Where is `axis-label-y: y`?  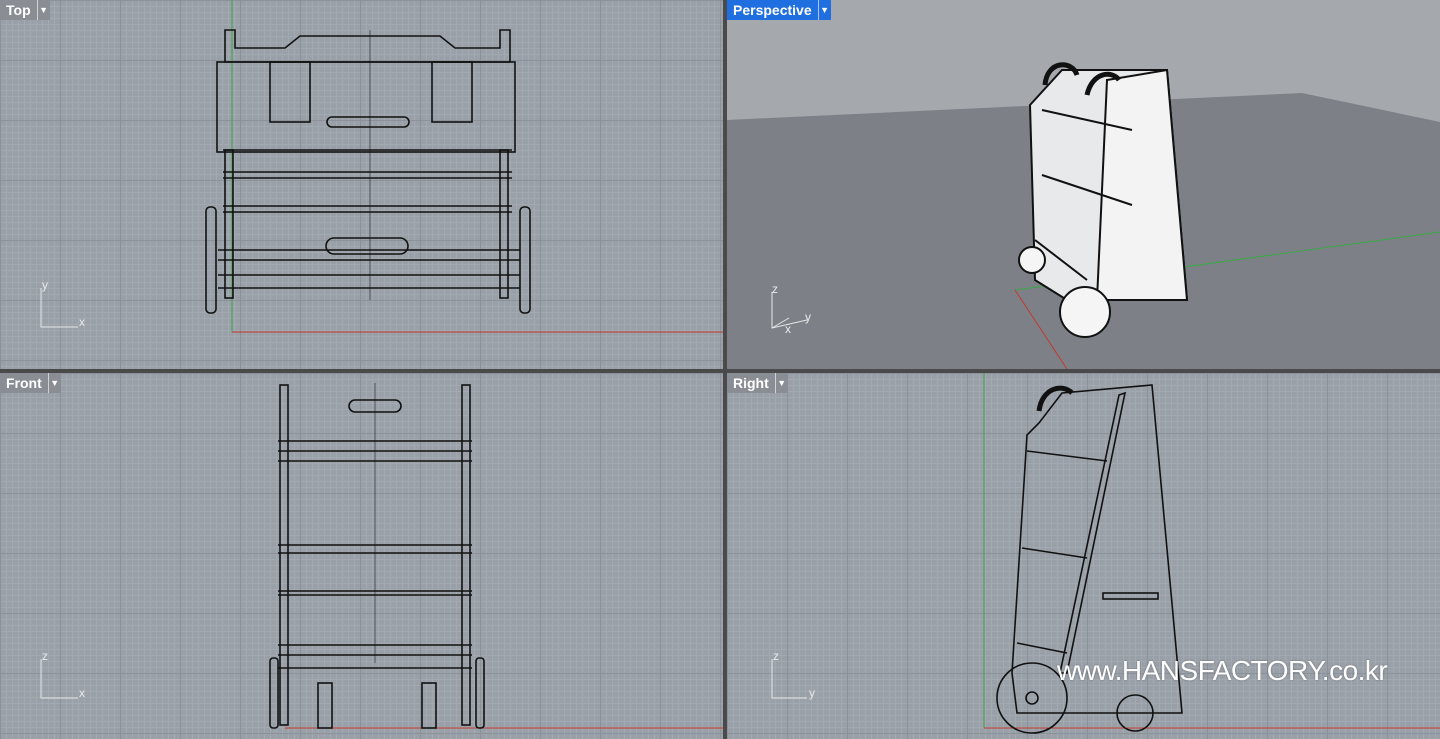
axis-label-y: y is located at coordinates (808, 317).